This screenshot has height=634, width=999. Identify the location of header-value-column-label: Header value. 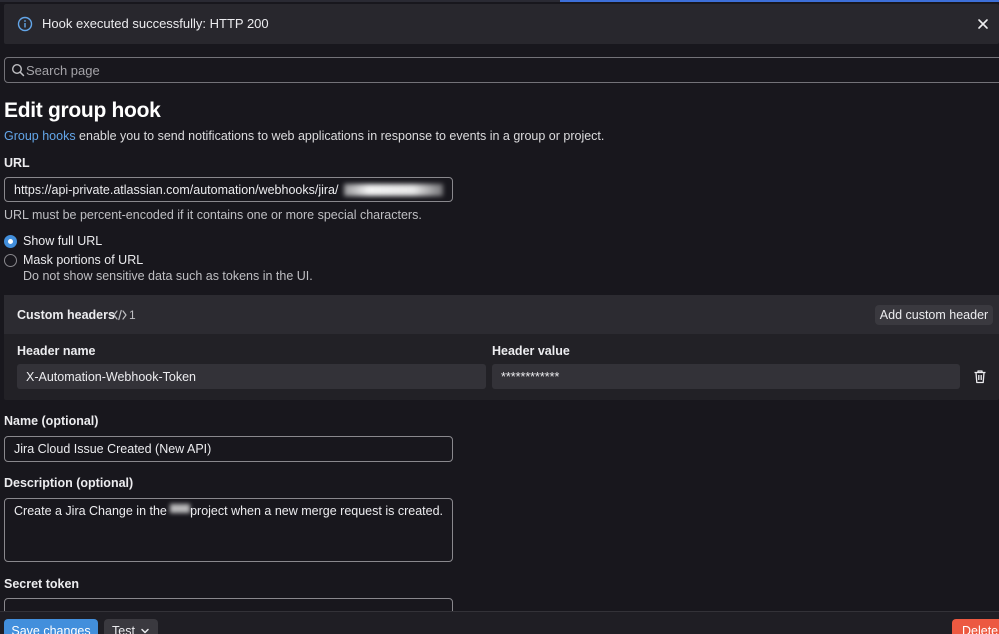
(531, 351).